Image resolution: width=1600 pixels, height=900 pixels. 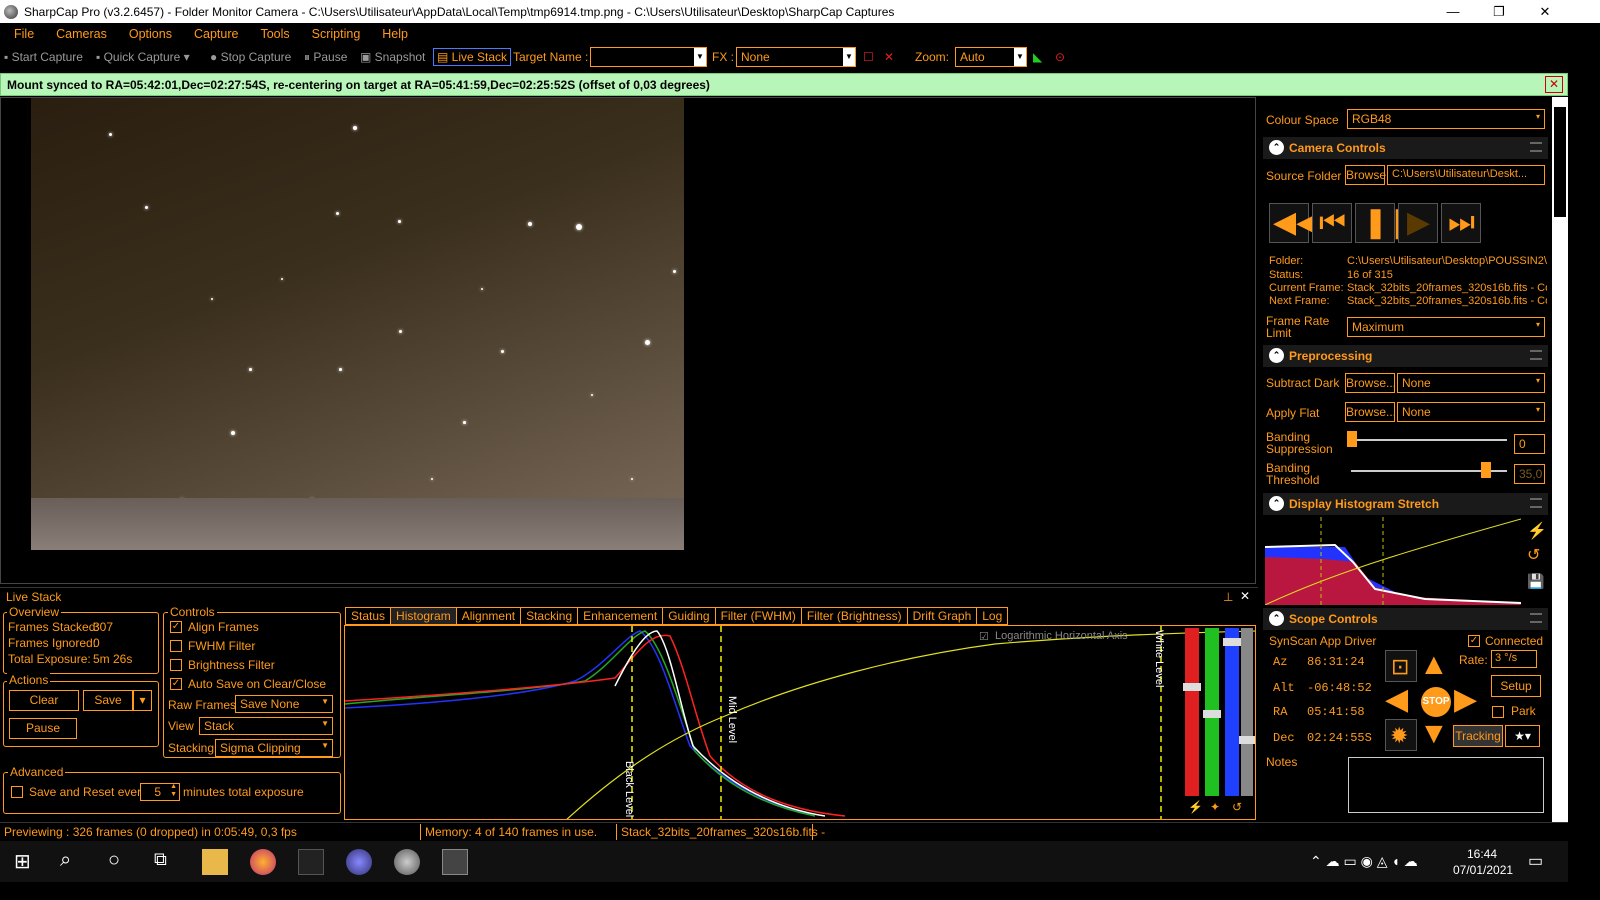 What do you see at coordinates (44, 700) in the screenshot?
I see `clear-button: Clear` at bounding box center [44, 700].